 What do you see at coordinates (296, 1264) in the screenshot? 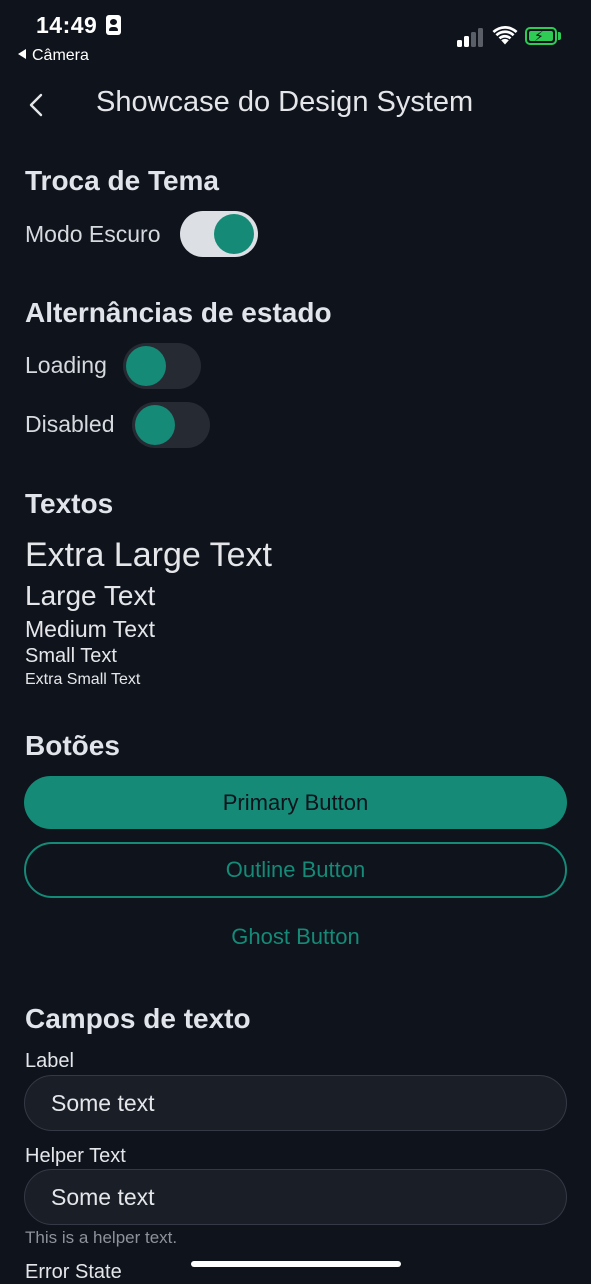
I see `home-indicator` at bounding box center [296, 1264].